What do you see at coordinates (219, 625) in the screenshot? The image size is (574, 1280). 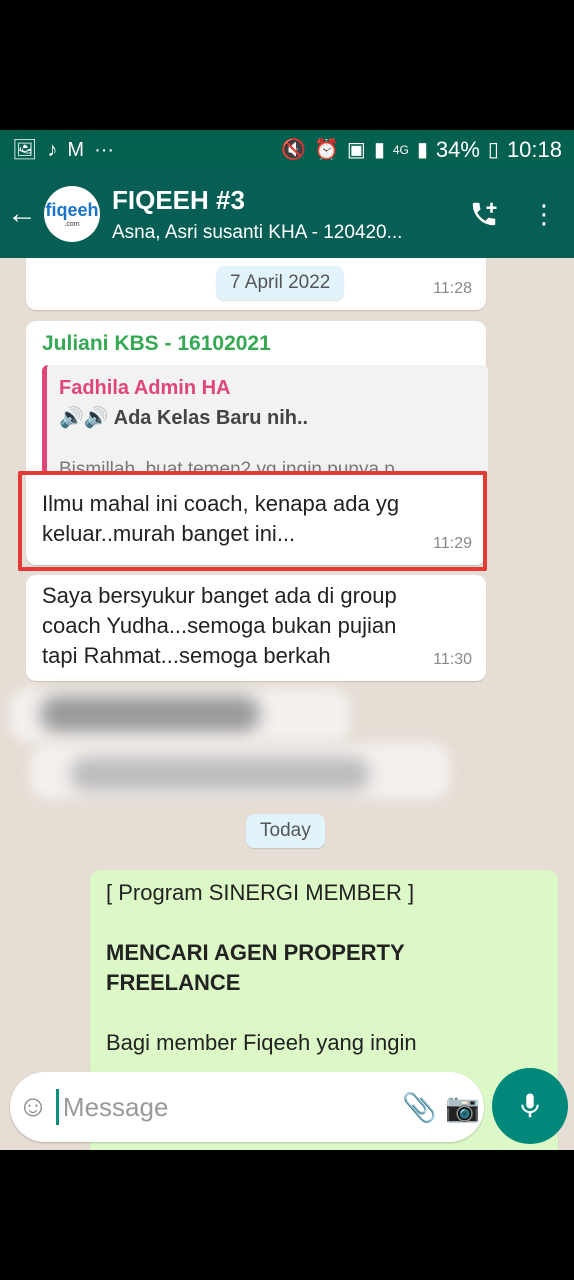 I see `message-text-line: coach Yudha...semoga bukan pujian` at bounding box center [219, 625].